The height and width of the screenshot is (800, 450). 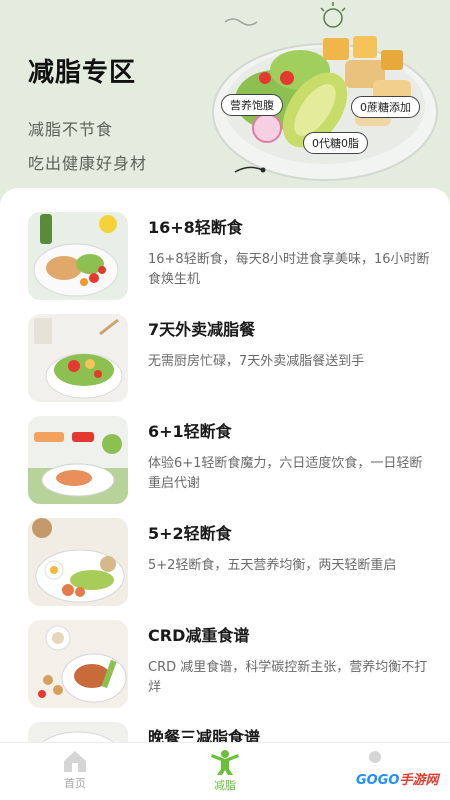 What do you see at coordinates (88, 163) in the screenshot?
I see `slogan-secondary: 吃出健康好身材` at bounding box center [88, 163].